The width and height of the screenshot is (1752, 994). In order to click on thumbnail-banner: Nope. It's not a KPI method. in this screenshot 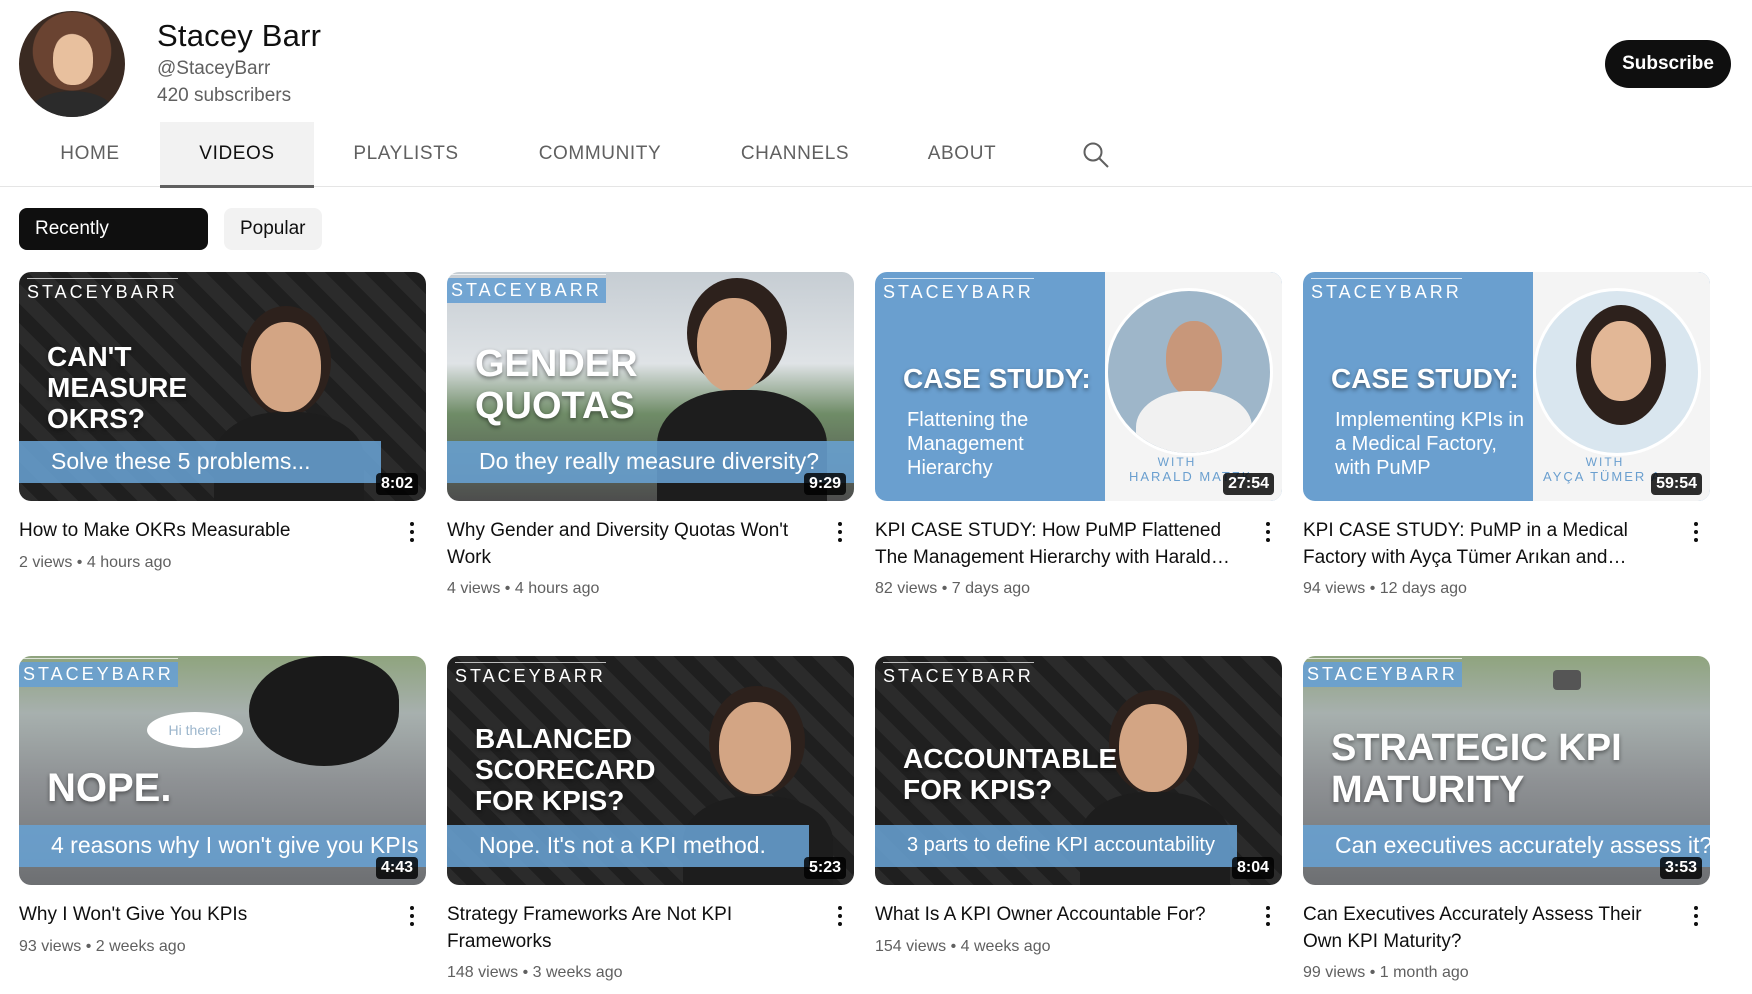, I will do `click(628, 846)`.